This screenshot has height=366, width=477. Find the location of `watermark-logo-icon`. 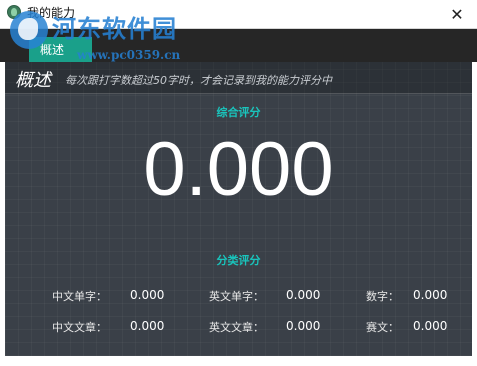

watermark-logo-icon is located at coordinates (29, 30).